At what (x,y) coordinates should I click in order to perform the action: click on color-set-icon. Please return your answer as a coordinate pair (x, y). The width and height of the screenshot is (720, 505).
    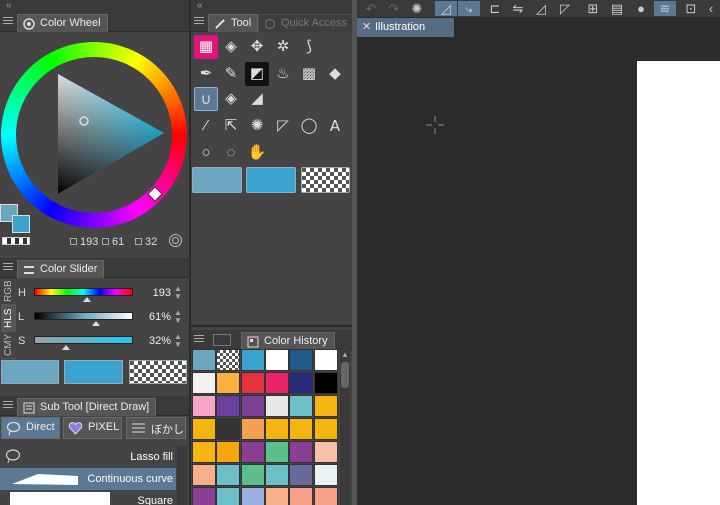
    Looking at the image, I should click on (222, 340).